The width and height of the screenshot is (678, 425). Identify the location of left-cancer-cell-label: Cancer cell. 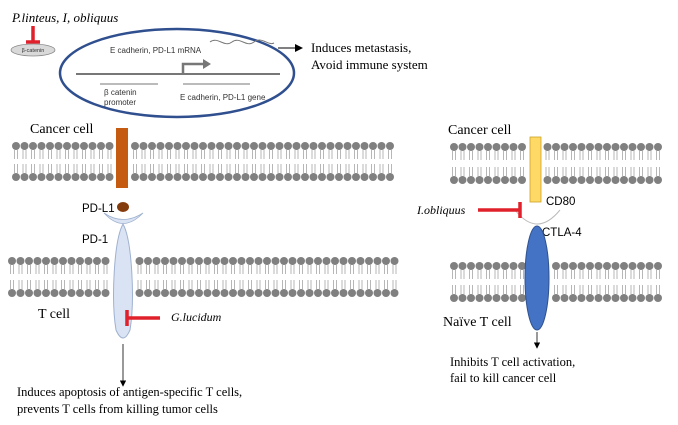
(61, 129).